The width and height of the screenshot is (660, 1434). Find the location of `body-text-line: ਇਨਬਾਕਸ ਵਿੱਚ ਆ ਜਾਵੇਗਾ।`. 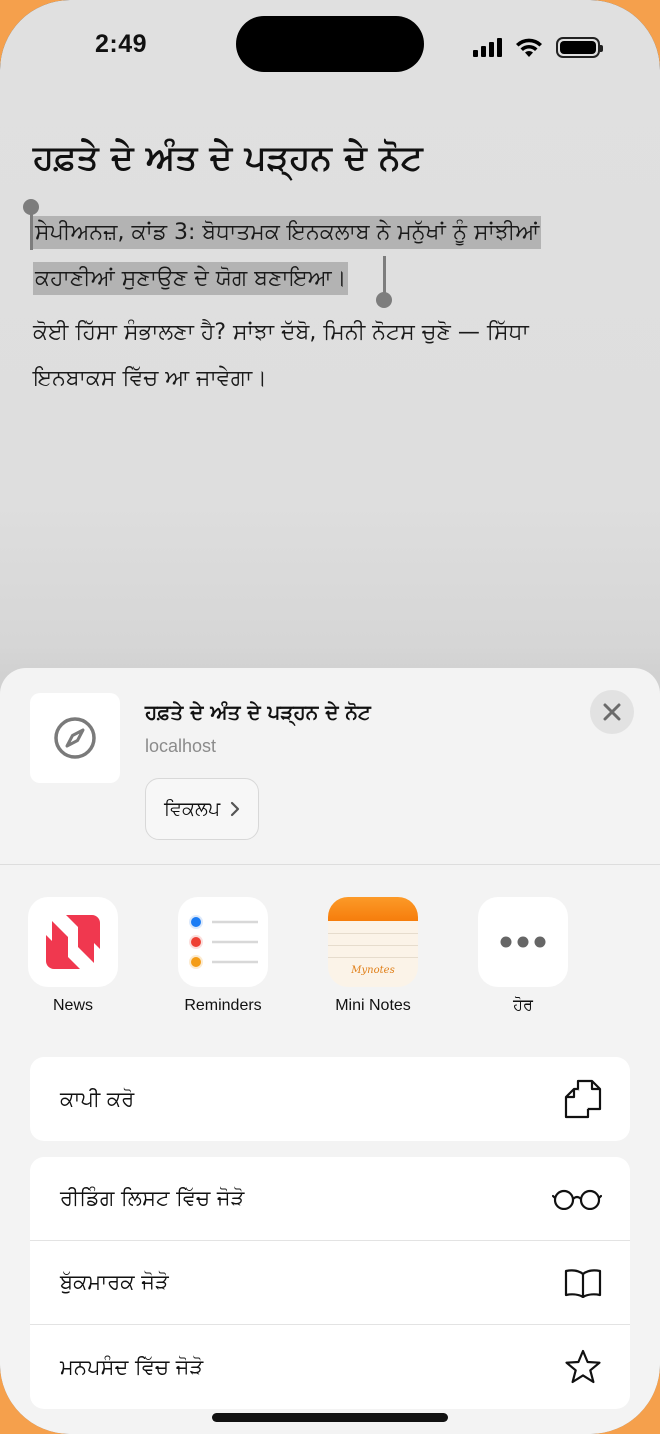

body-text-line: ਇਨਬਾਕਸ ਵਿੱਚ ਆ ਜਾਵੇਗਾ। is located at coordinates (150, 378).